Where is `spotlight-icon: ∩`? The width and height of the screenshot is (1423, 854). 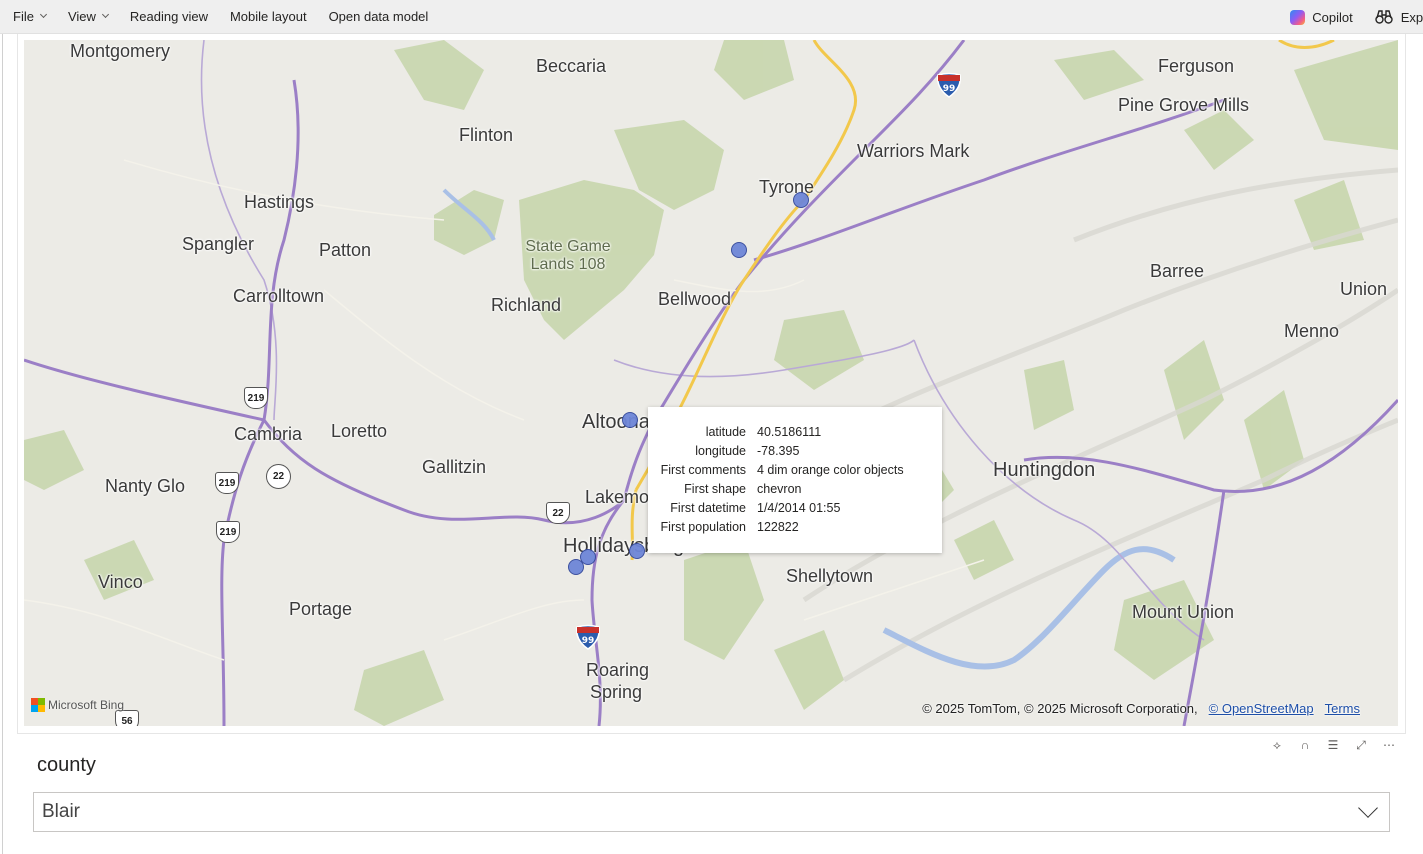
spotlight-icon: ∩ is located at coordinates (1305, 745).